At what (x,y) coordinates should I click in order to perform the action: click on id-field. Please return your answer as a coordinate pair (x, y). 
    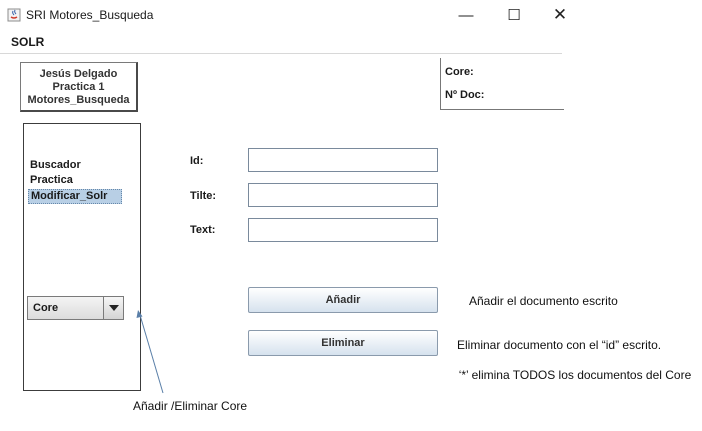
    Looking at the image, I should click on (343, 160).